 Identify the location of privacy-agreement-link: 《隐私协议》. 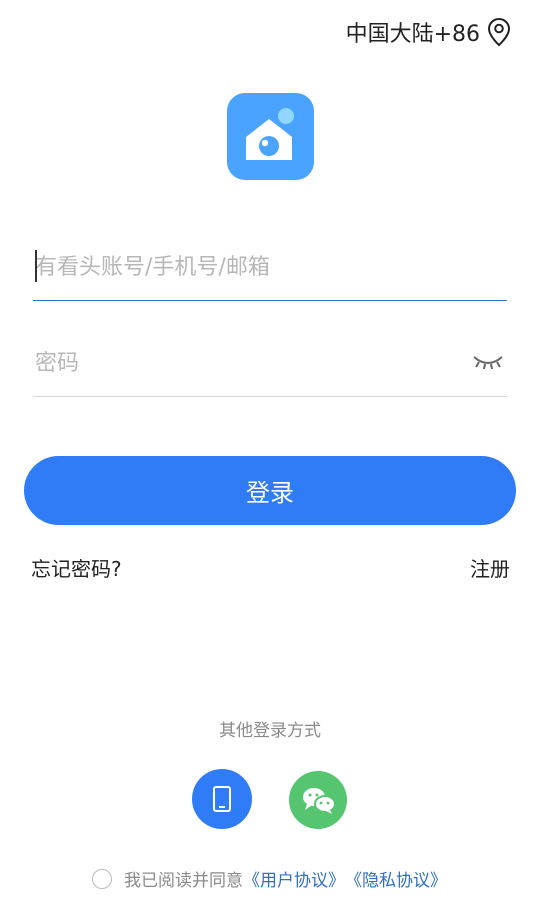
(396, 878).